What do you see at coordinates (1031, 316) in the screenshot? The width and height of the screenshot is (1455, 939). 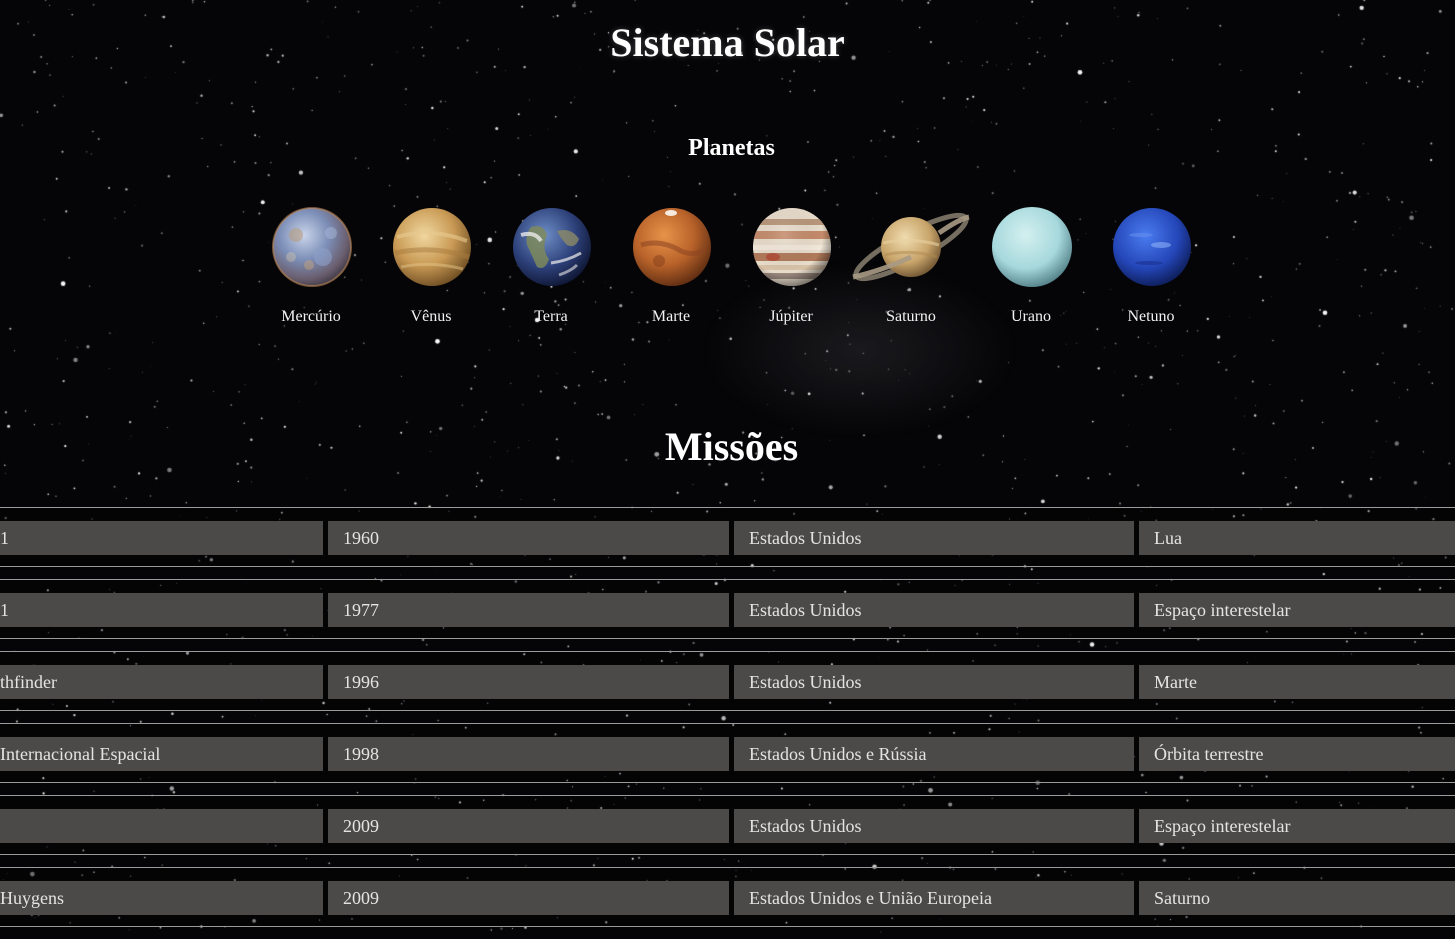 I see `planet-name: Urano` at bounding box center [1031, 316].